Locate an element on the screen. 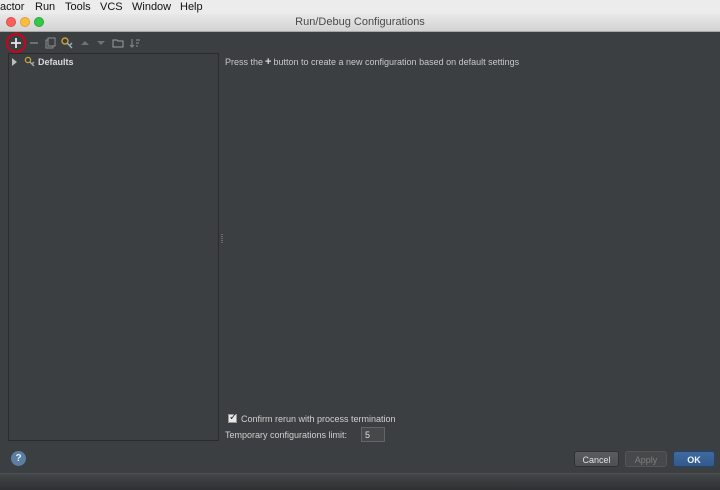  help-button: ? is located at coordinates (18, 458).